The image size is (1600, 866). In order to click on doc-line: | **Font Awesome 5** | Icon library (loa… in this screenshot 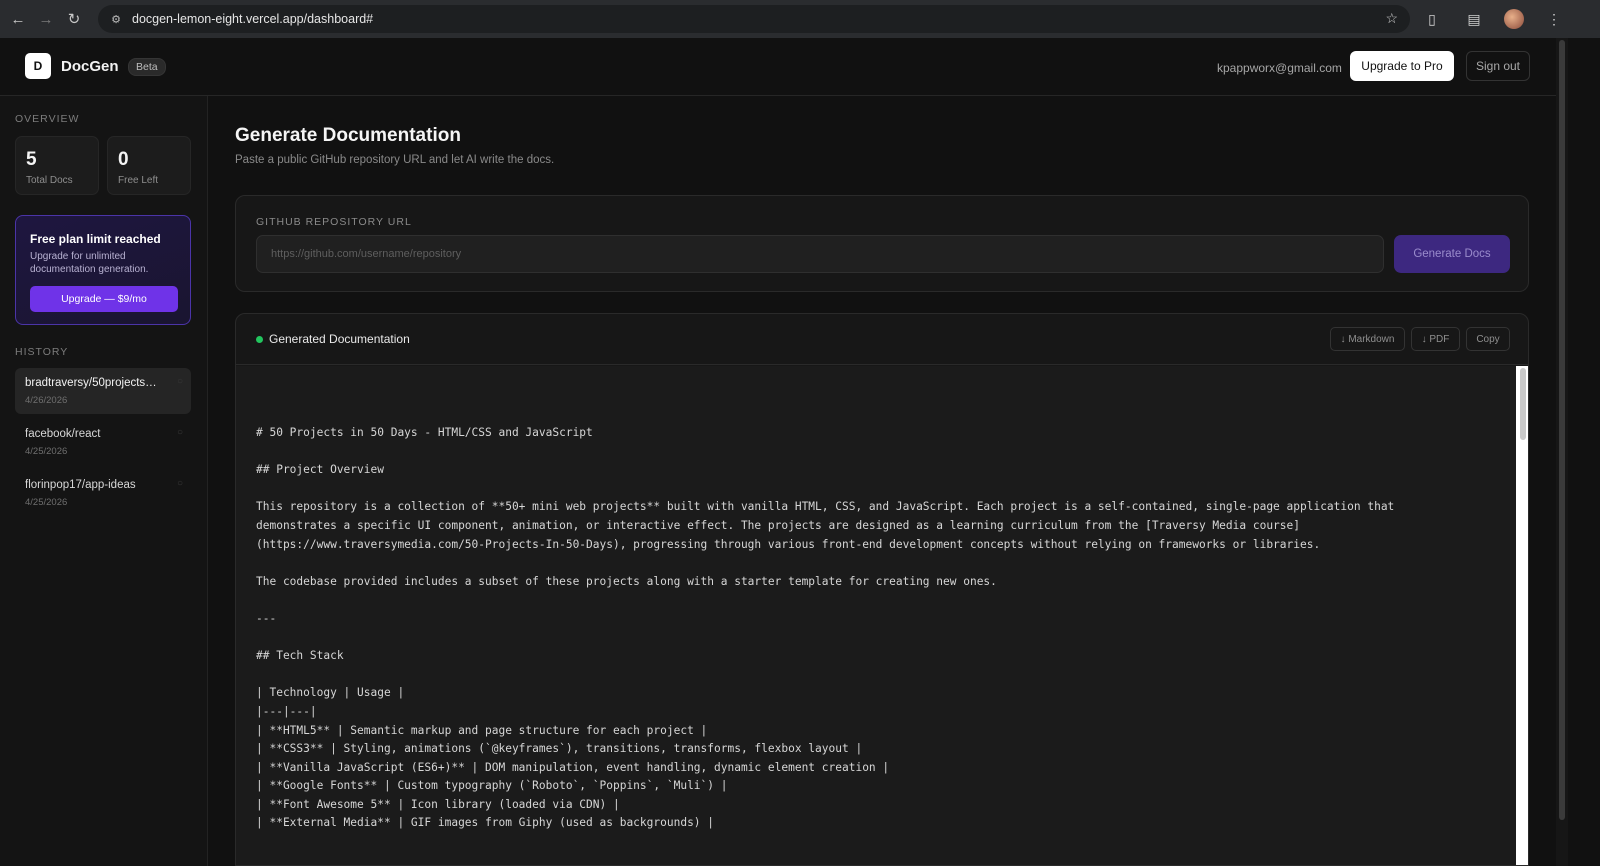, I will do `click(438, 804)`.